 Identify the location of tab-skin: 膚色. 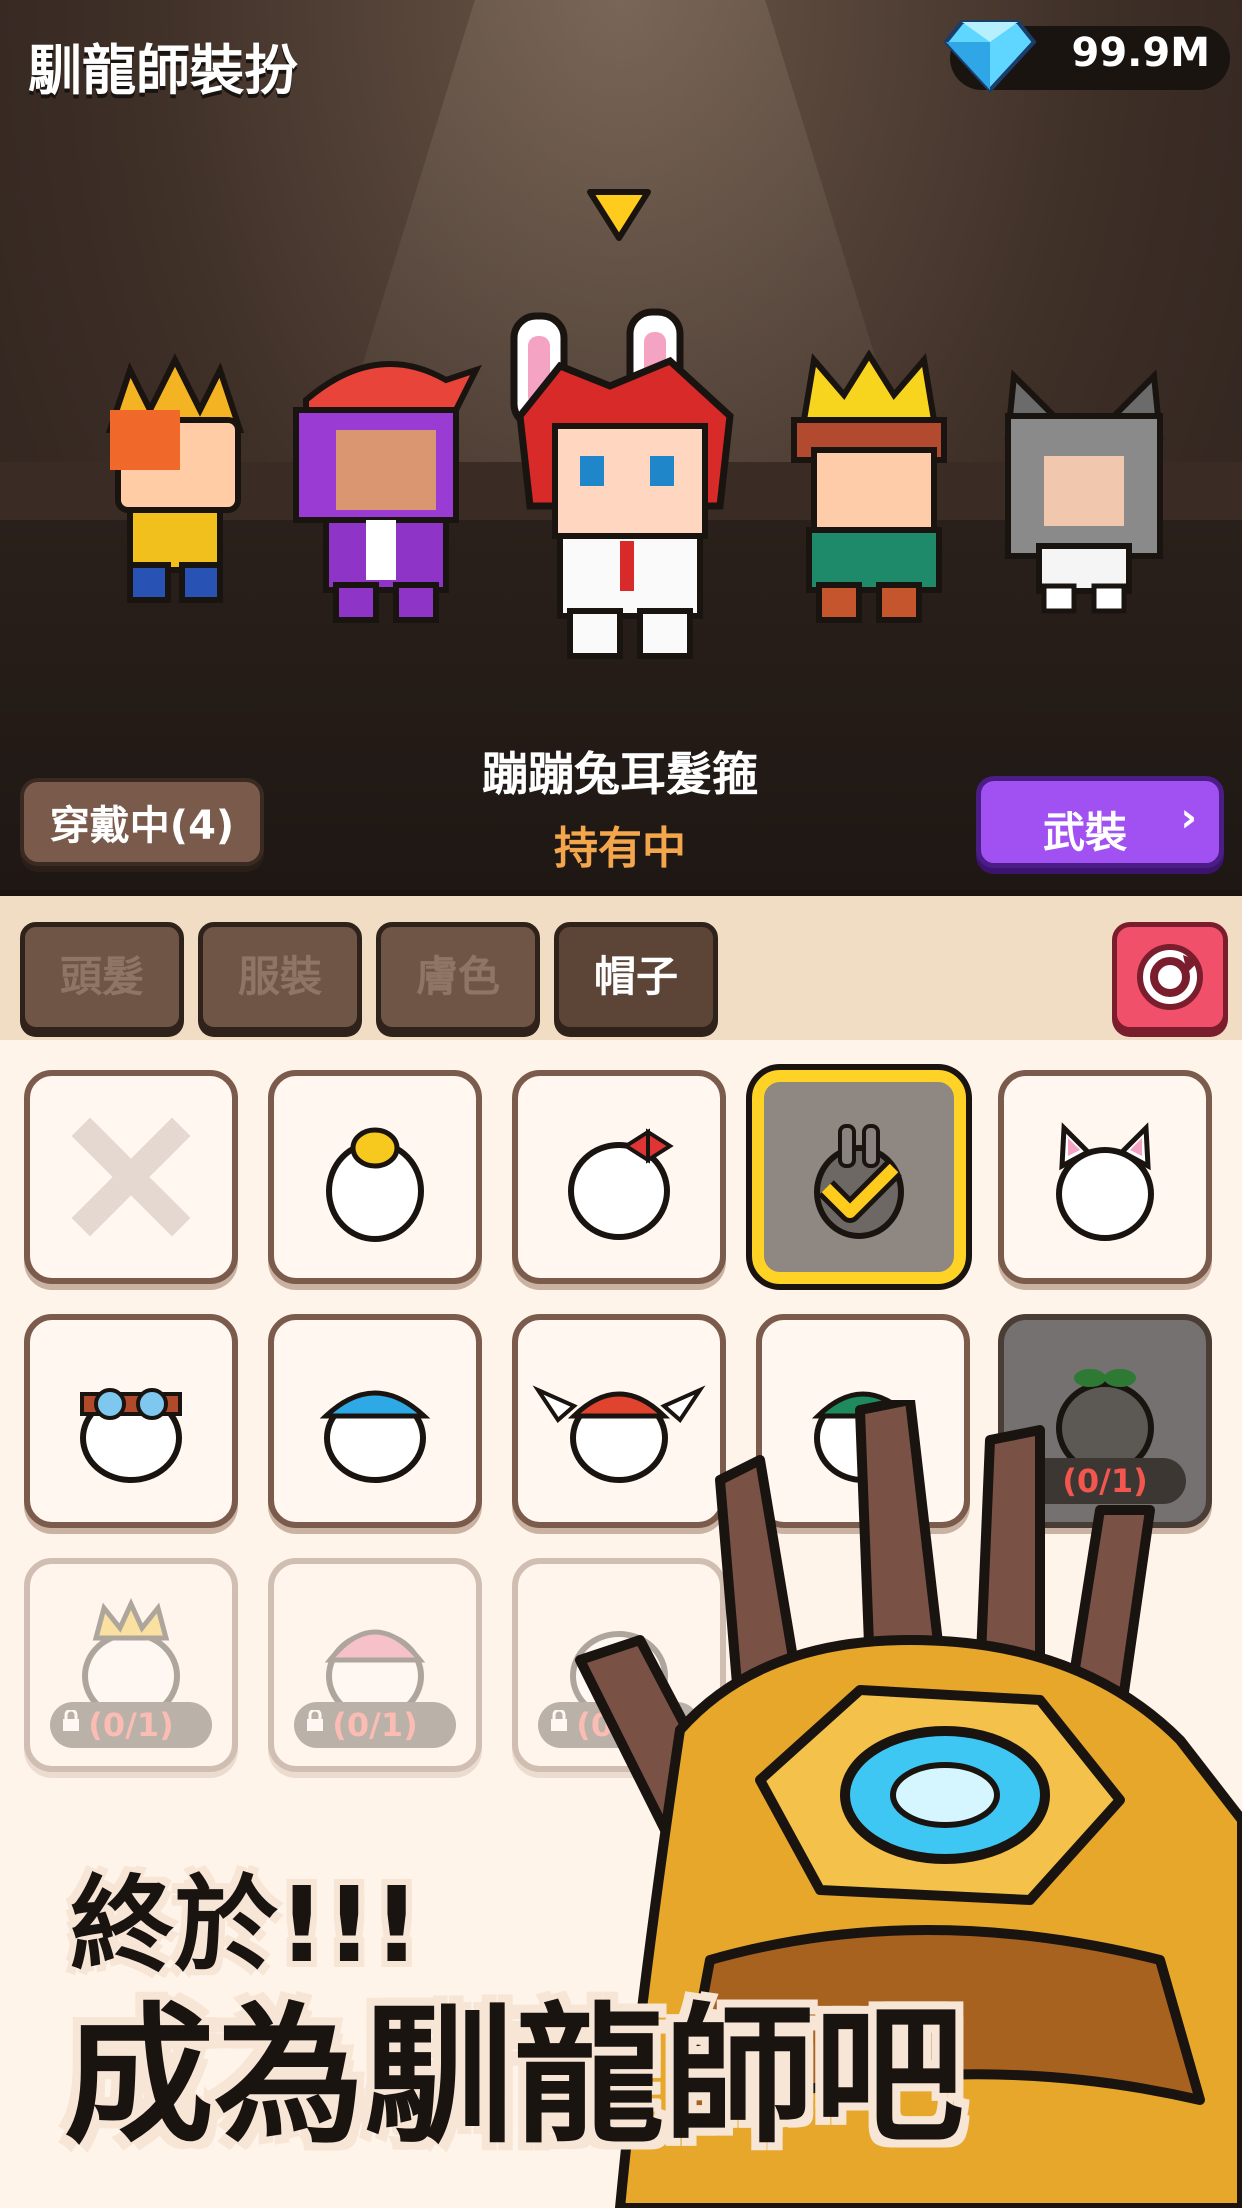
(458, 977).